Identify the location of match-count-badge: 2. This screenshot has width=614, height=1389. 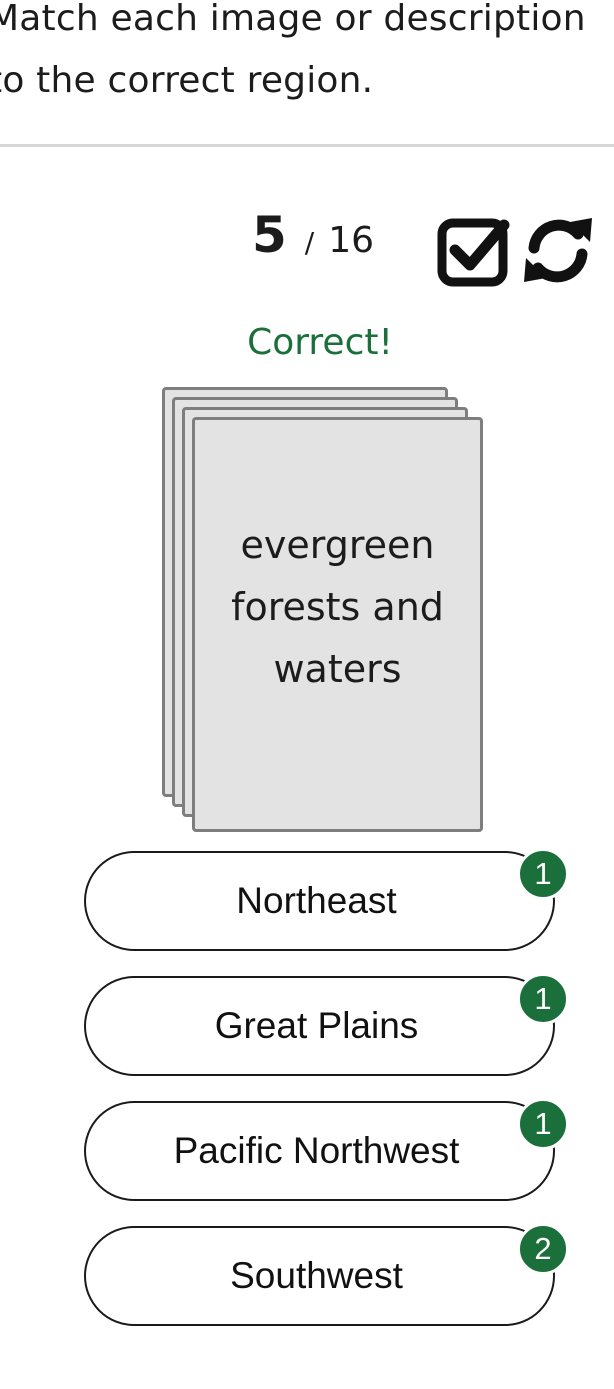
(543, 1249).